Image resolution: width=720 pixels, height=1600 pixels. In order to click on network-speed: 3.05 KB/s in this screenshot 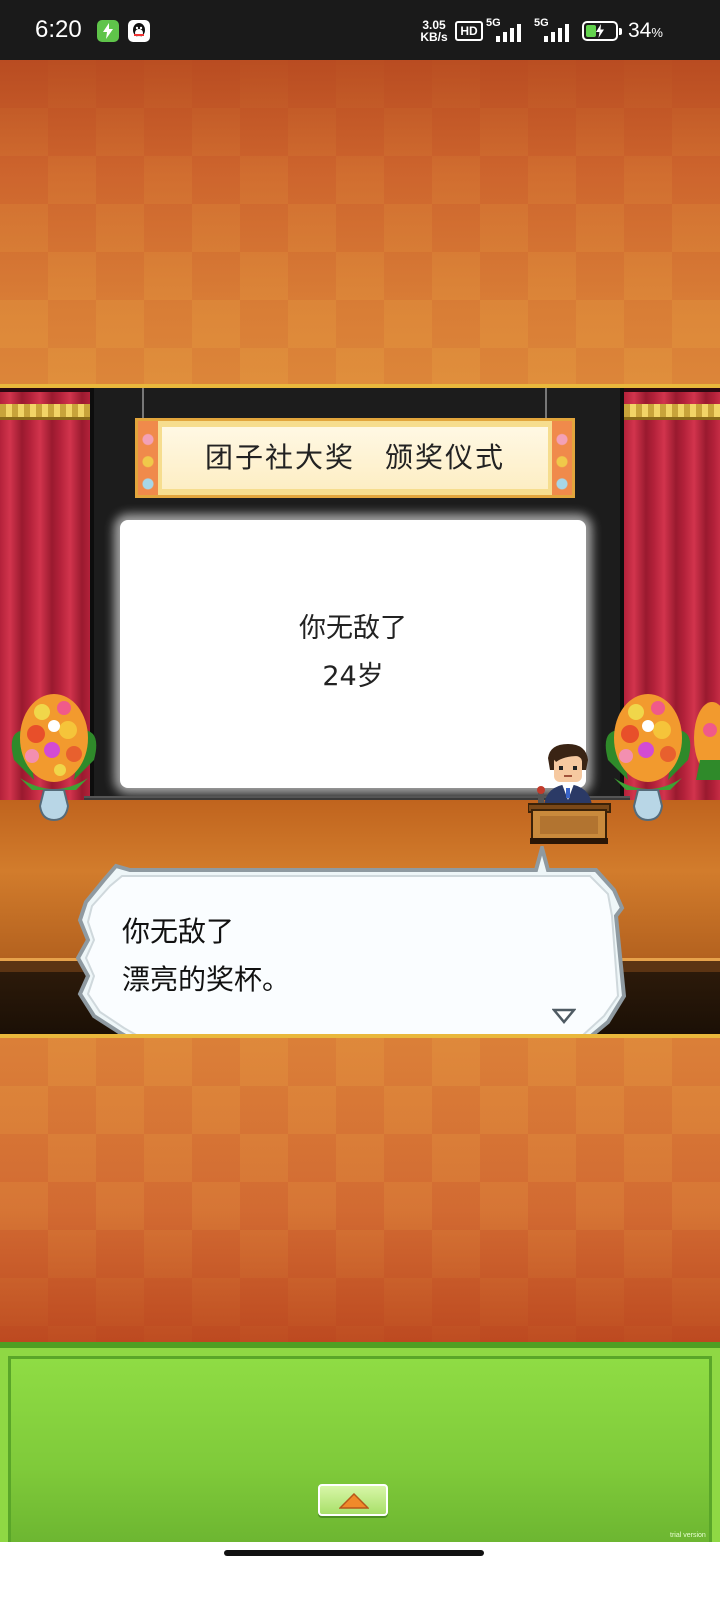, I will do `click(434, 31)`.